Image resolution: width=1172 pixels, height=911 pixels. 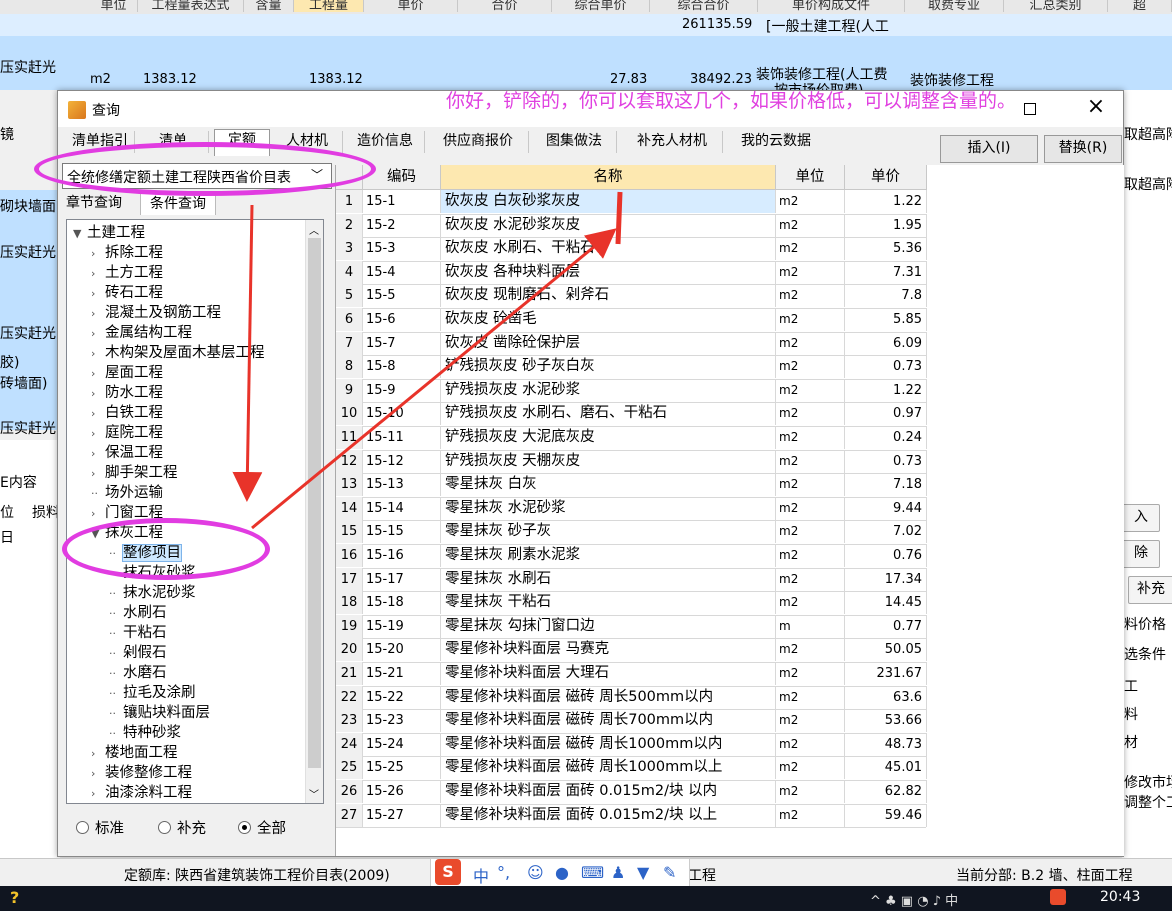 I want to click on arrow-down-icon, so click(x=247, y=353).